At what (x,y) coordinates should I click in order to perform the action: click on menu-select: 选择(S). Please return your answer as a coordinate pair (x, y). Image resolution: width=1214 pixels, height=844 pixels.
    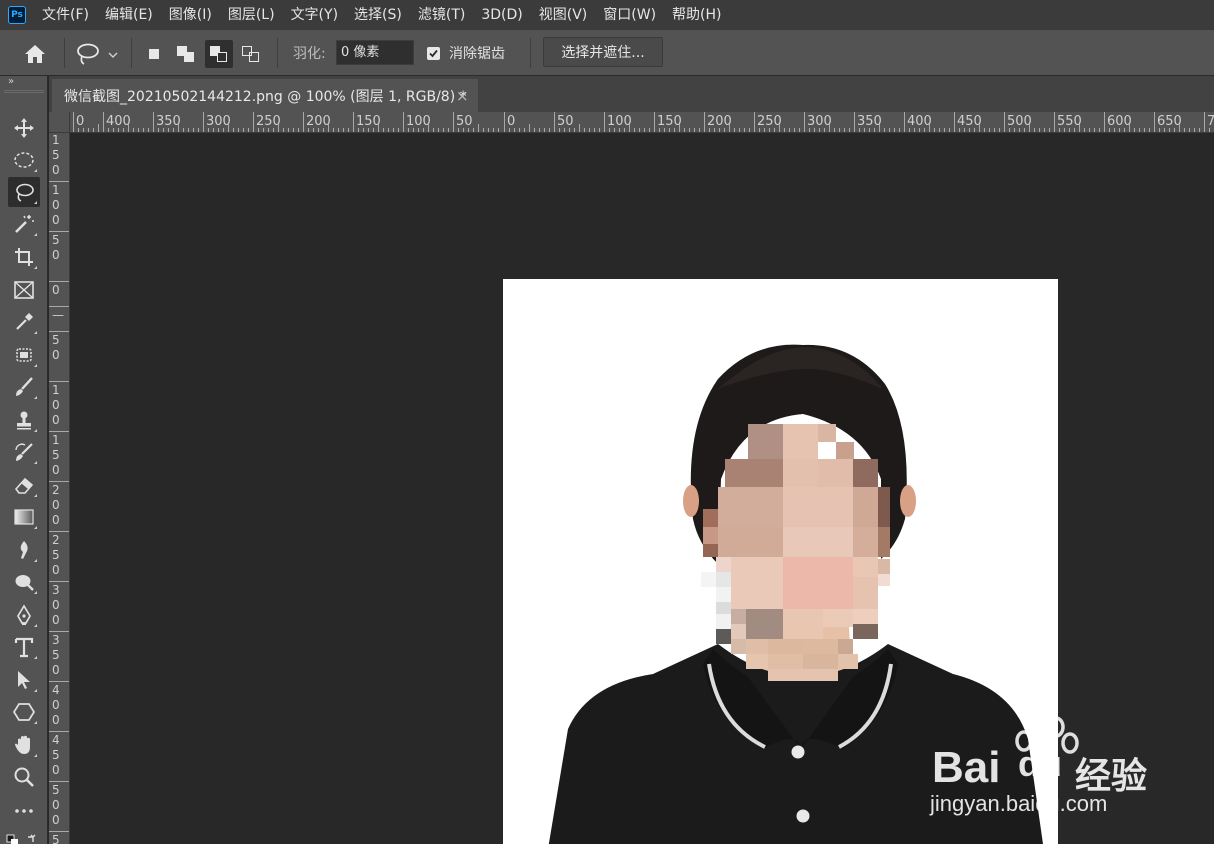
    Looking at the image, I should click on (378, 15).